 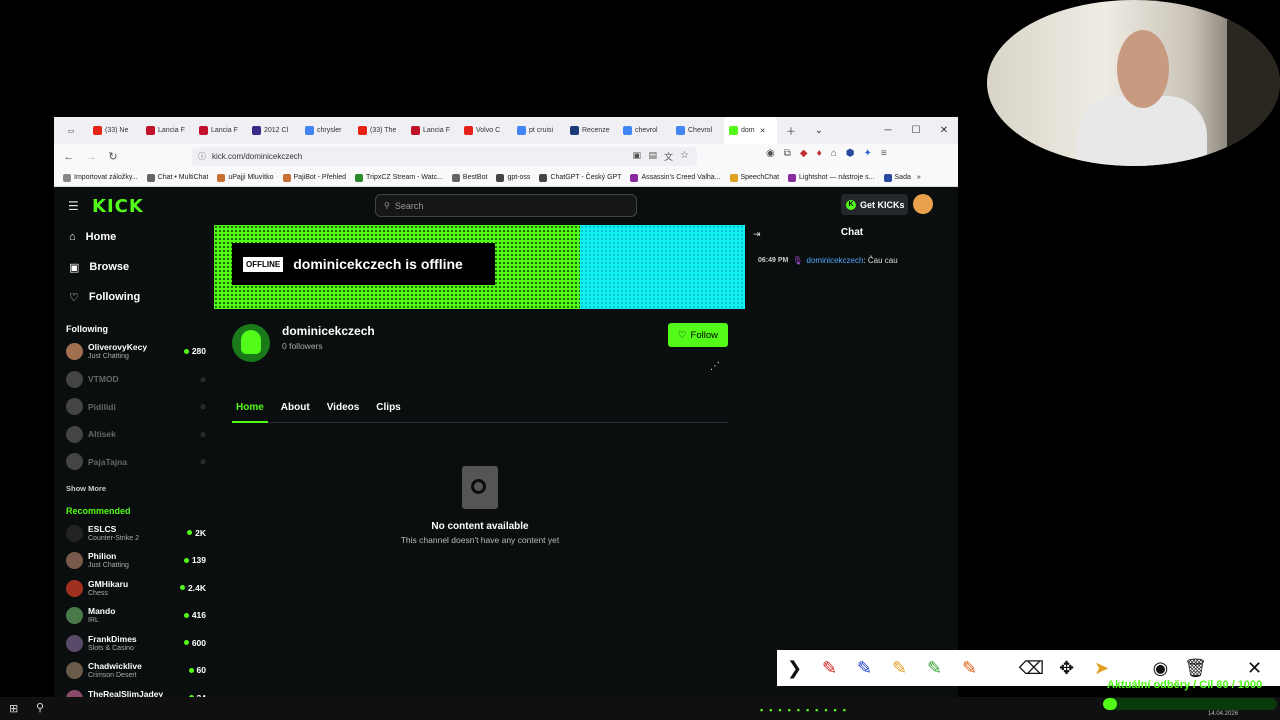 What do you see at coordinates (71, 130) in the screenshot?
I see `tab-overview-button: ▭` at bounding box center [71, 130].